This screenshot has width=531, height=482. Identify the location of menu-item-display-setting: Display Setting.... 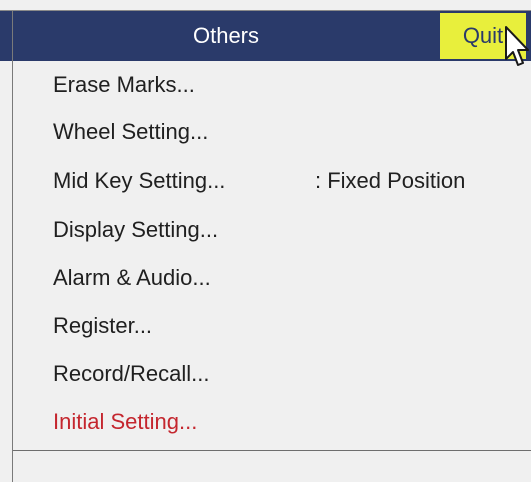
(272, 230).